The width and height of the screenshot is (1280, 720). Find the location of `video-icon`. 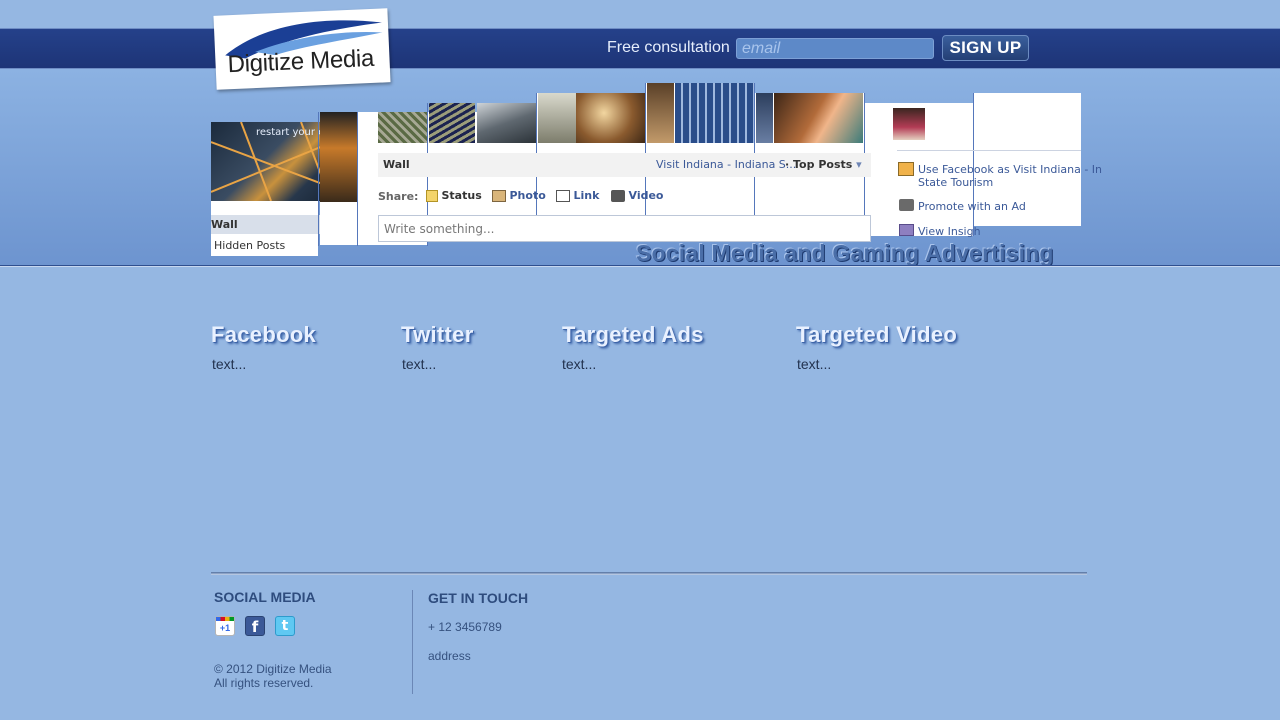

video-icon is located at coordinates (618, 196).